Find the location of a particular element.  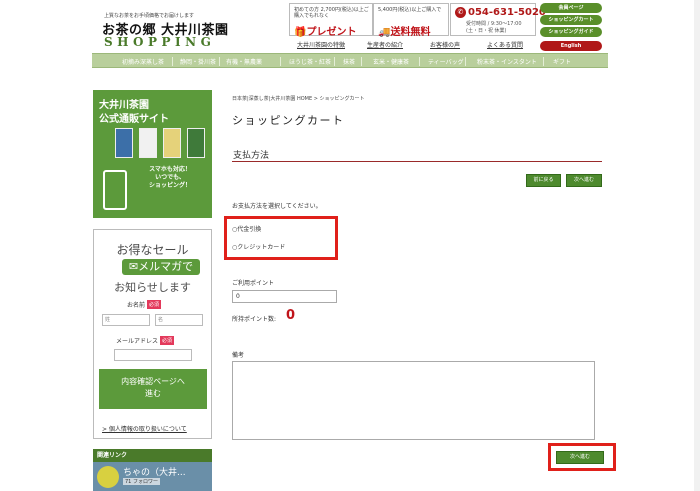

official-site-banner: 大井川茶園 公式通販サイト スマホも対応！ いつでも、 ショッピング！ is located at coordinates (152, 154).